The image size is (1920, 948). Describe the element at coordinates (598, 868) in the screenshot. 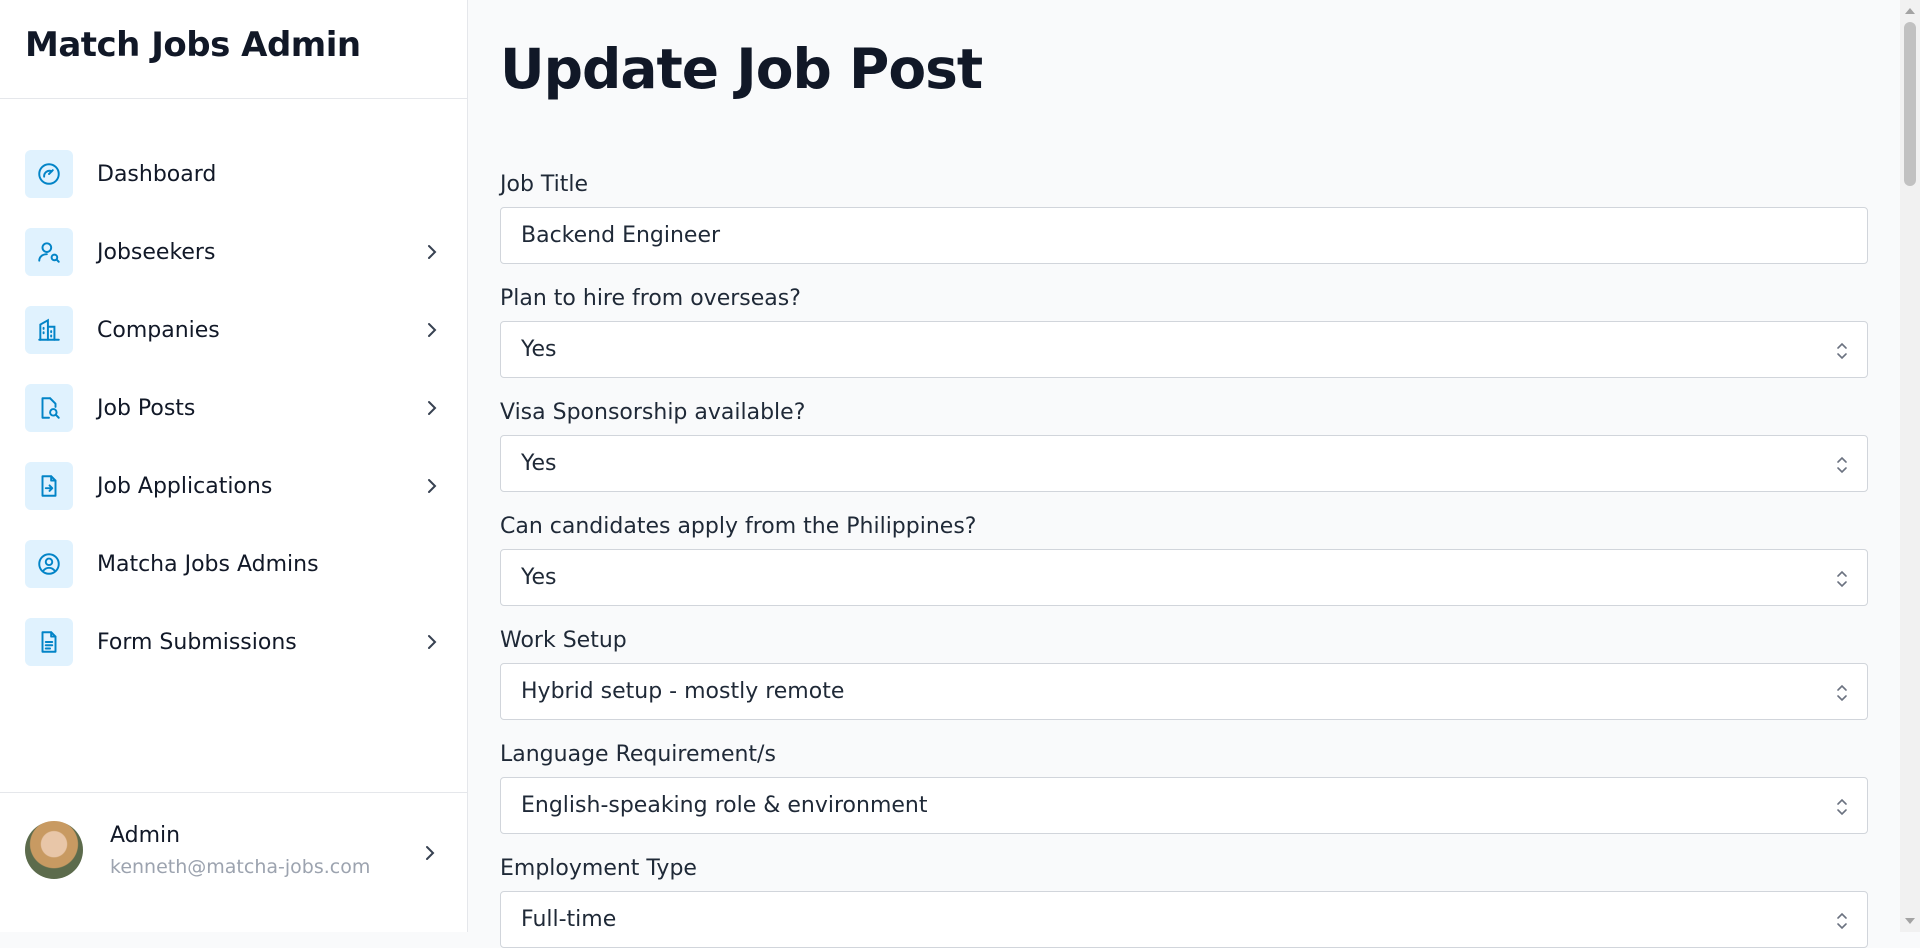

I see `field-label: Employment Type` at that location.